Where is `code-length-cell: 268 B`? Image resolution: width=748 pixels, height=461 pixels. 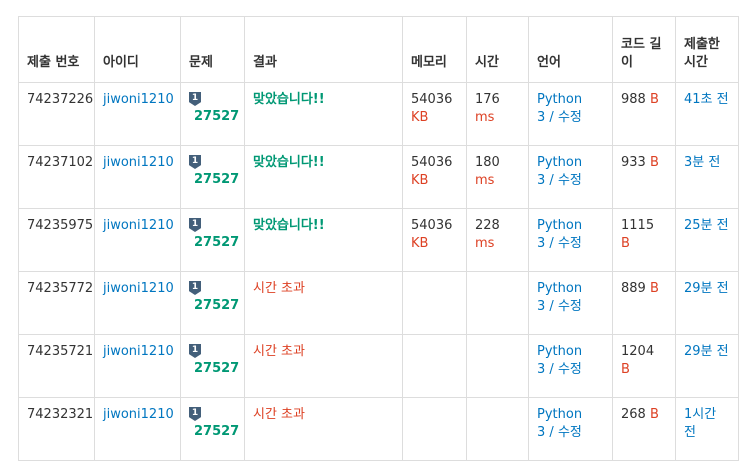 code-length-cell: 268 B is located at coordinates (644, 429).